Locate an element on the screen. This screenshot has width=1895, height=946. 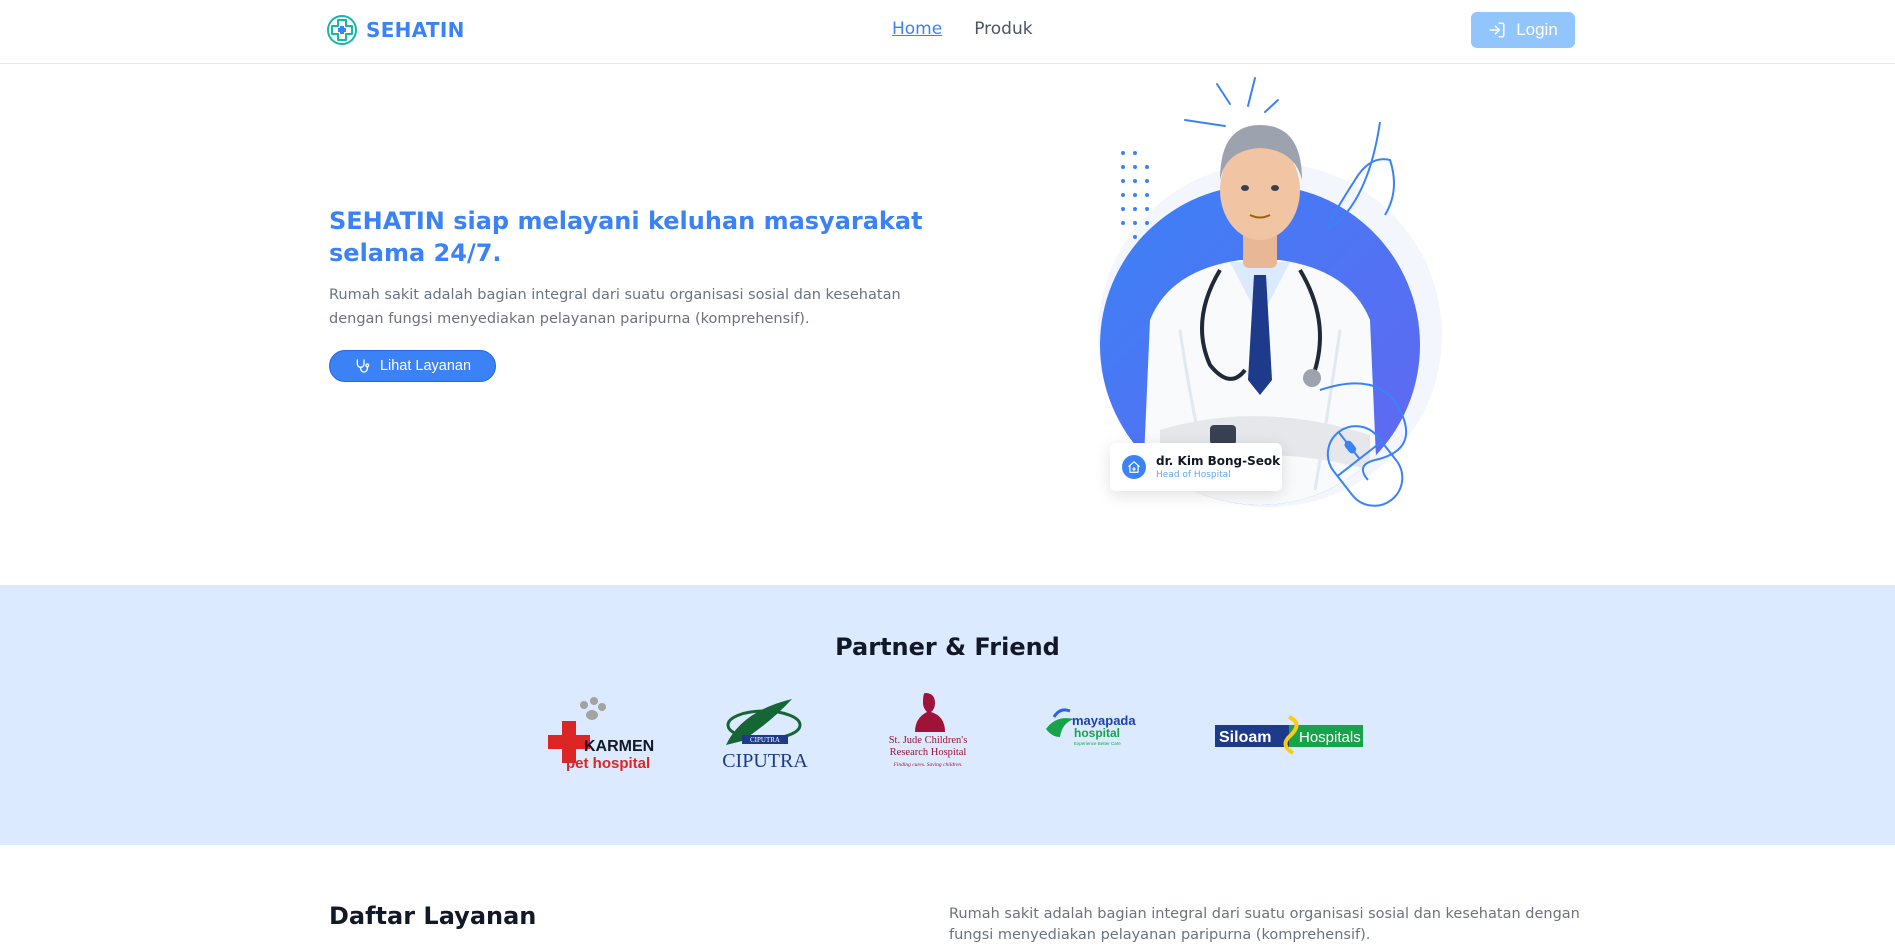
navbar: SEHATIN Home Produk Login is located at coordinates (947, 32).